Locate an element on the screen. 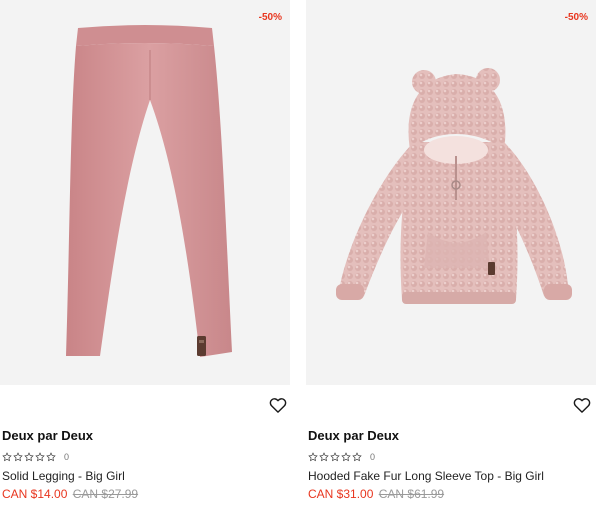  product-price: CAN $31.00 CAN $61.99 is located at coordinates (376, 494).